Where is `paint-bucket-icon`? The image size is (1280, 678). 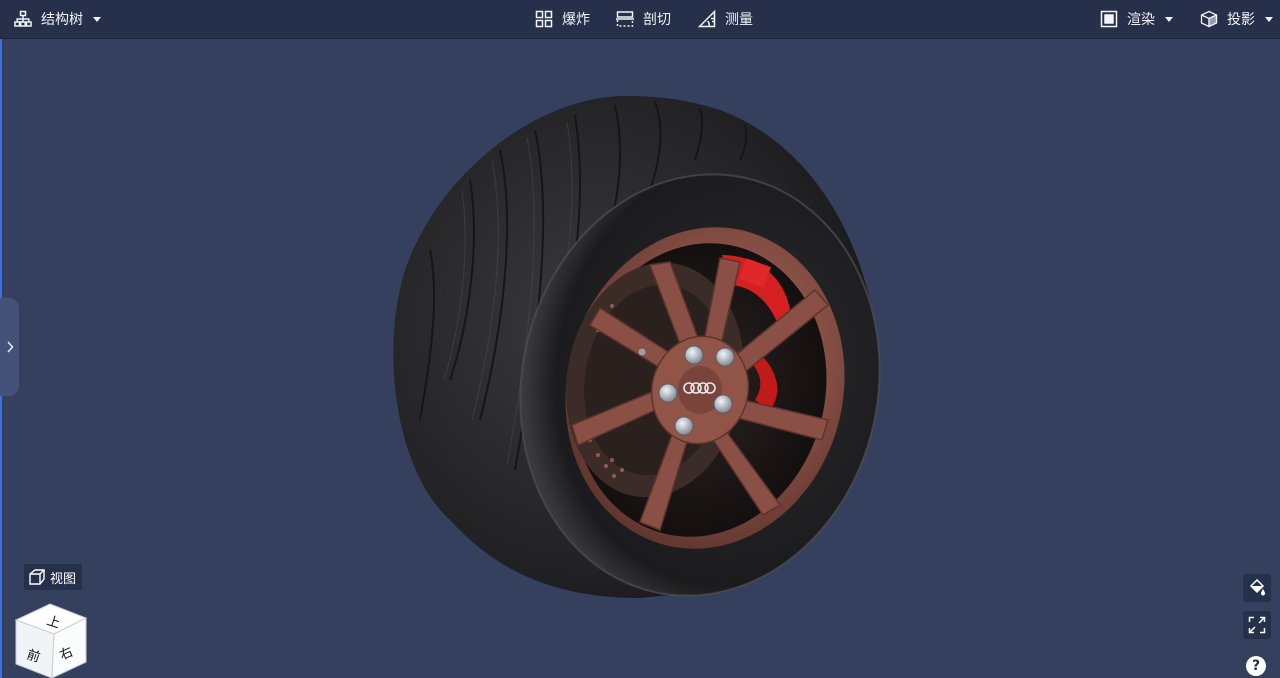
paint-bucket-icon is located at coordinates (1257, 587).